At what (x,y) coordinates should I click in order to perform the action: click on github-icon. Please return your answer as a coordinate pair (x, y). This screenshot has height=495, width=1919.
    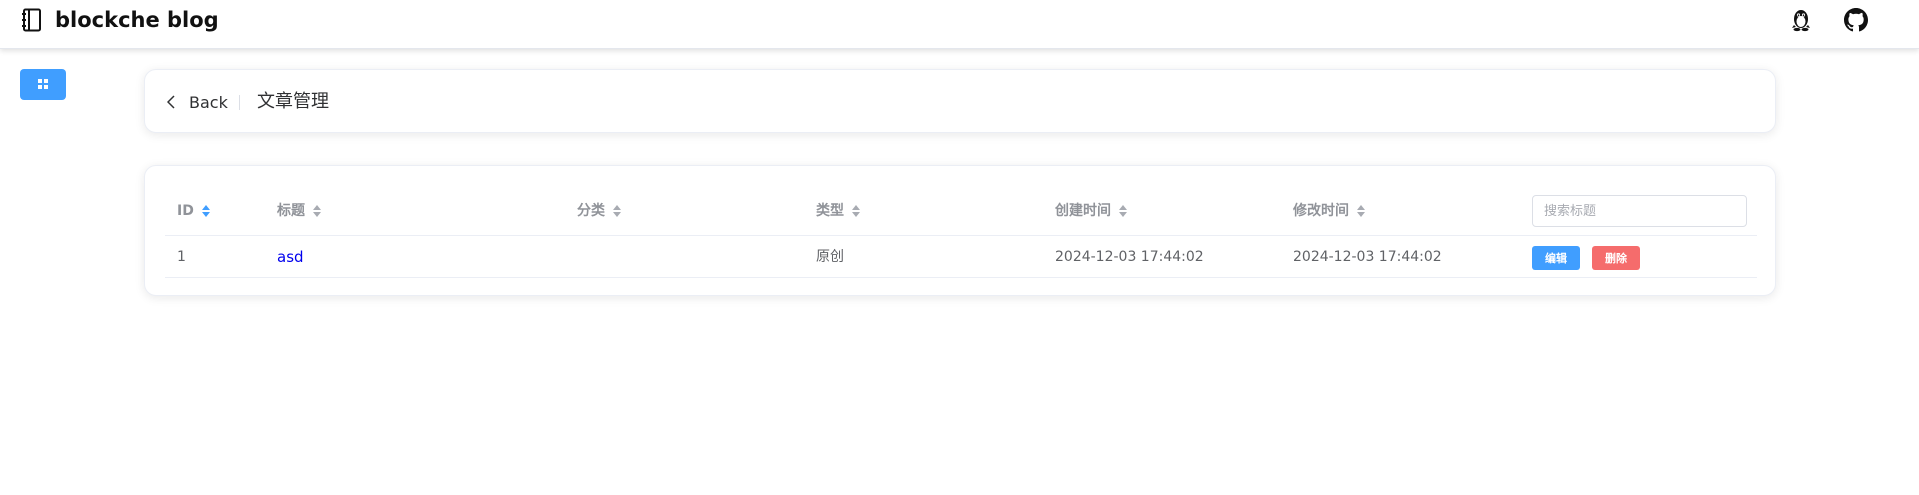
    Looking at the image, I should click on (1856, 20).